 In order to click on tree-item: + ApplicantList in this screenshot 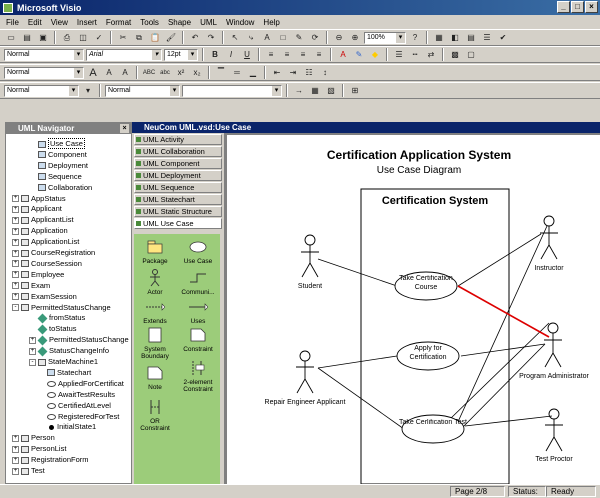, I will do `click(43, 220)`.